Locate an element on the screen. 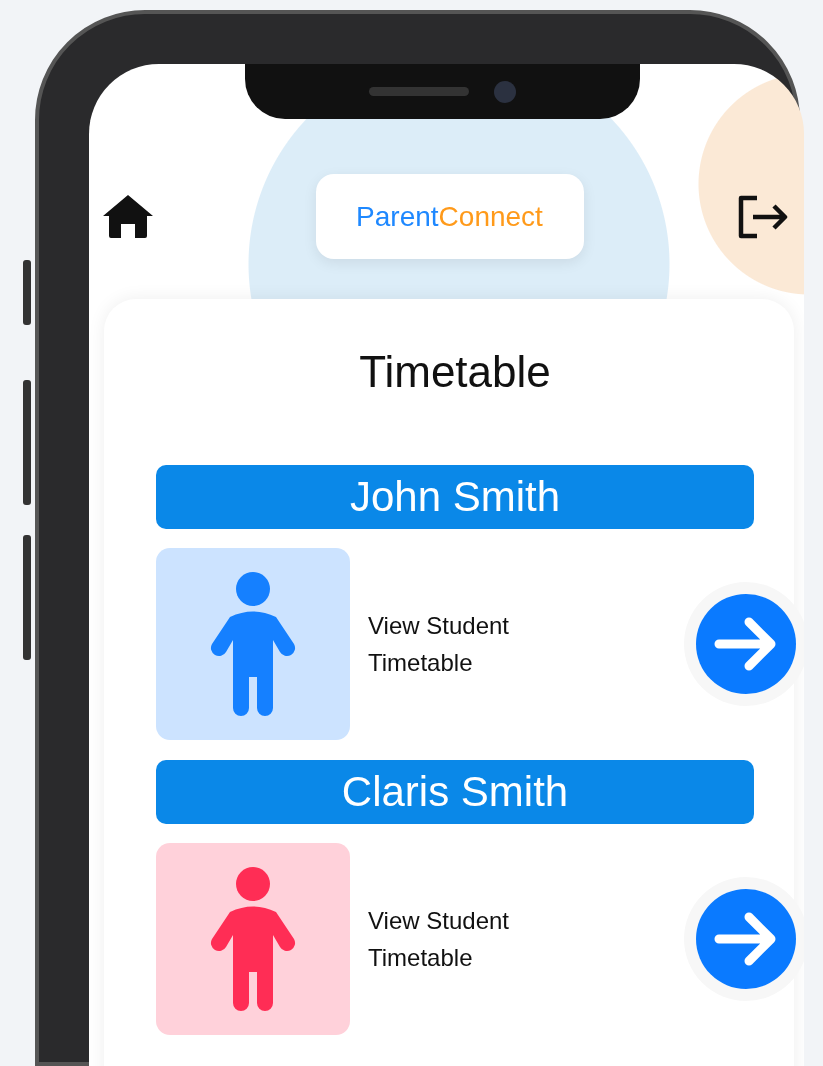 The image size is (823, 1066). home-icon is located at coordinates (128, 216).